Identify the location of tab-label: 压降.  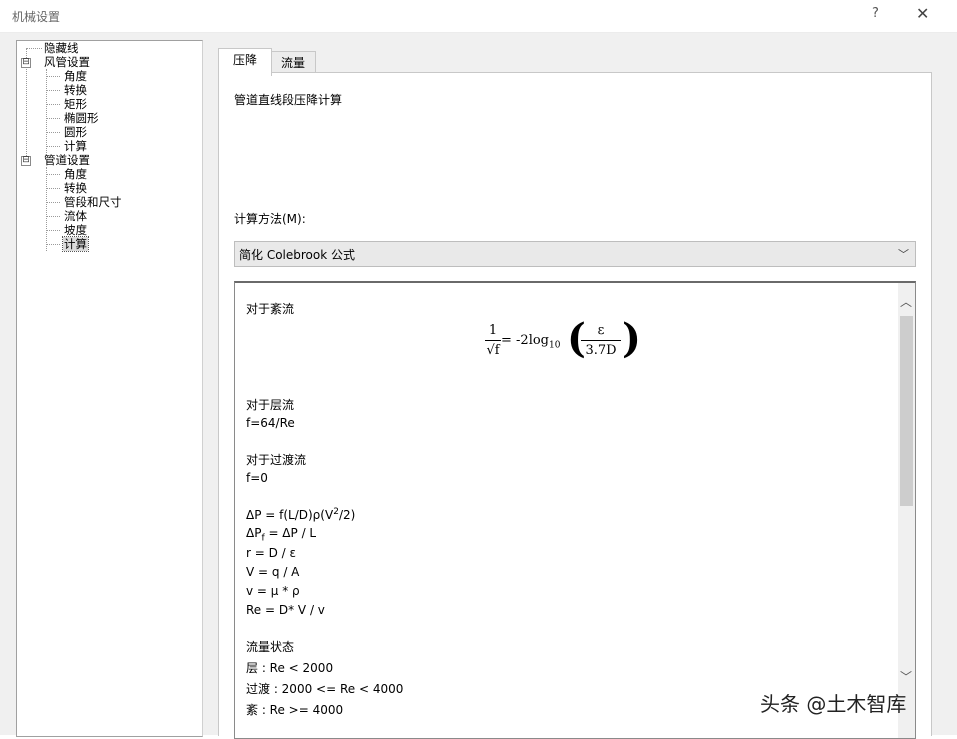
(244, 60).